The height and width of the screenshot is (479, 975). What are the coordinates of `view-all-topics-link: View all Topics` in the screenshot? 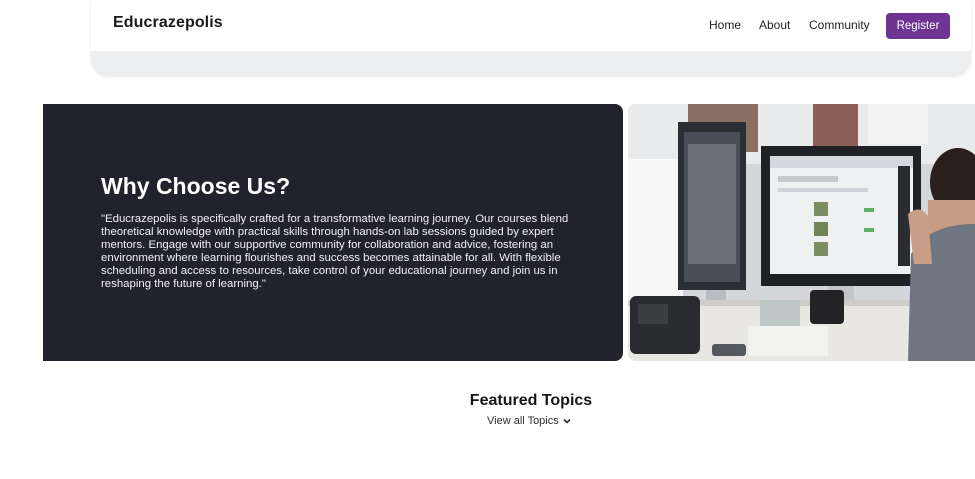 It's located at (529, 421).